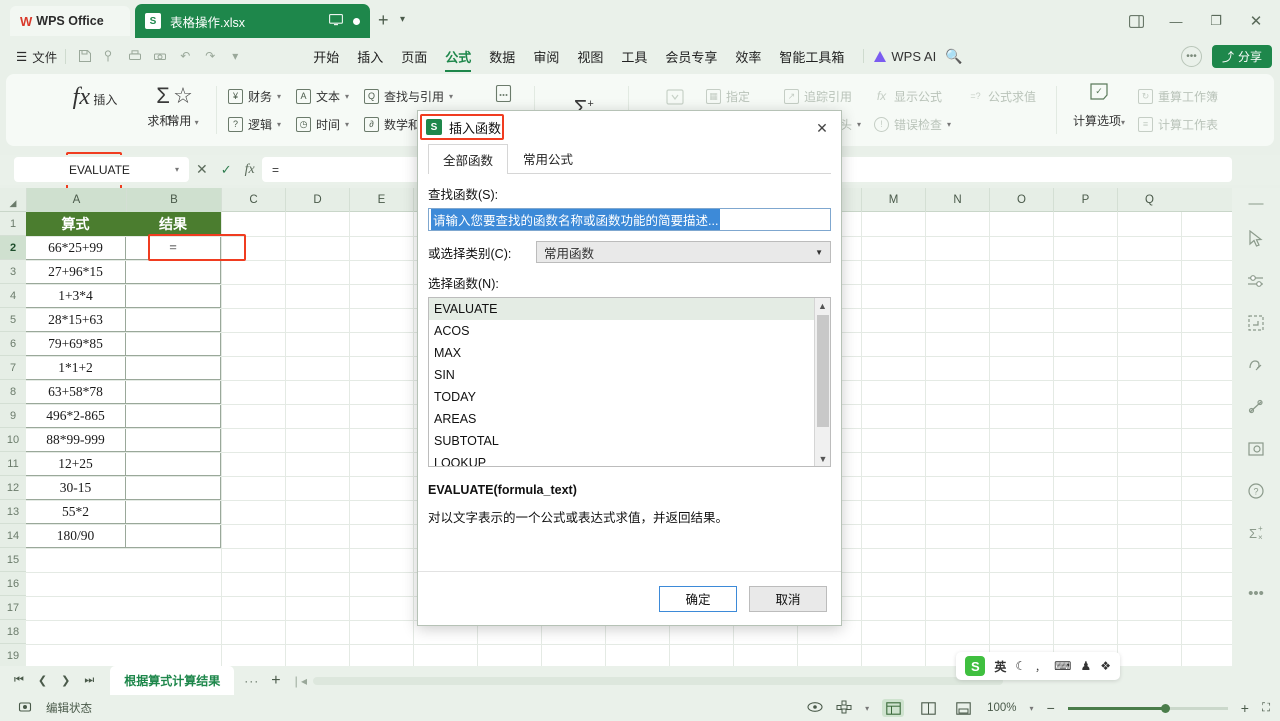 The width and height of the screenshot is (1280, 721). Describe the element at coordinates (698, 598) in the screenshot. I see `ok-button: 确定` at that location.